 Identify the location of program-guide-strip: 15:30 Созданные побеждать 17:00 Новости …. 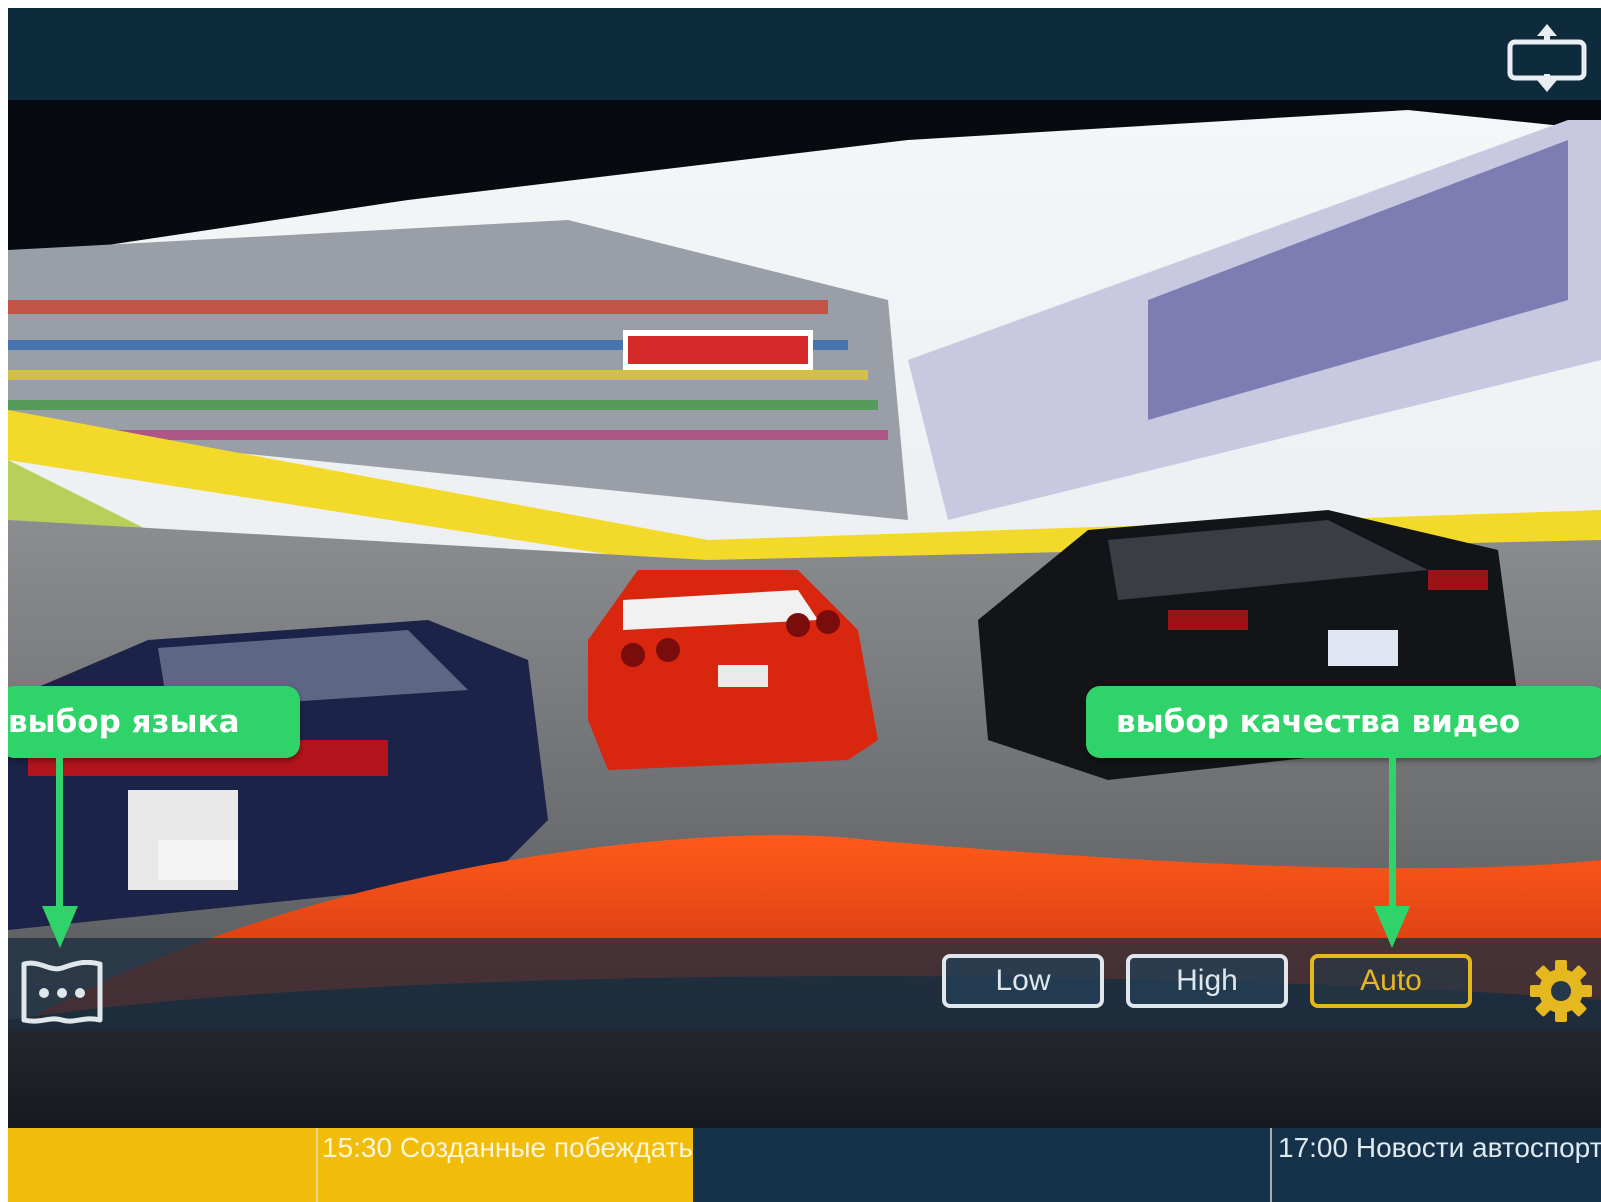
(804, 1165).